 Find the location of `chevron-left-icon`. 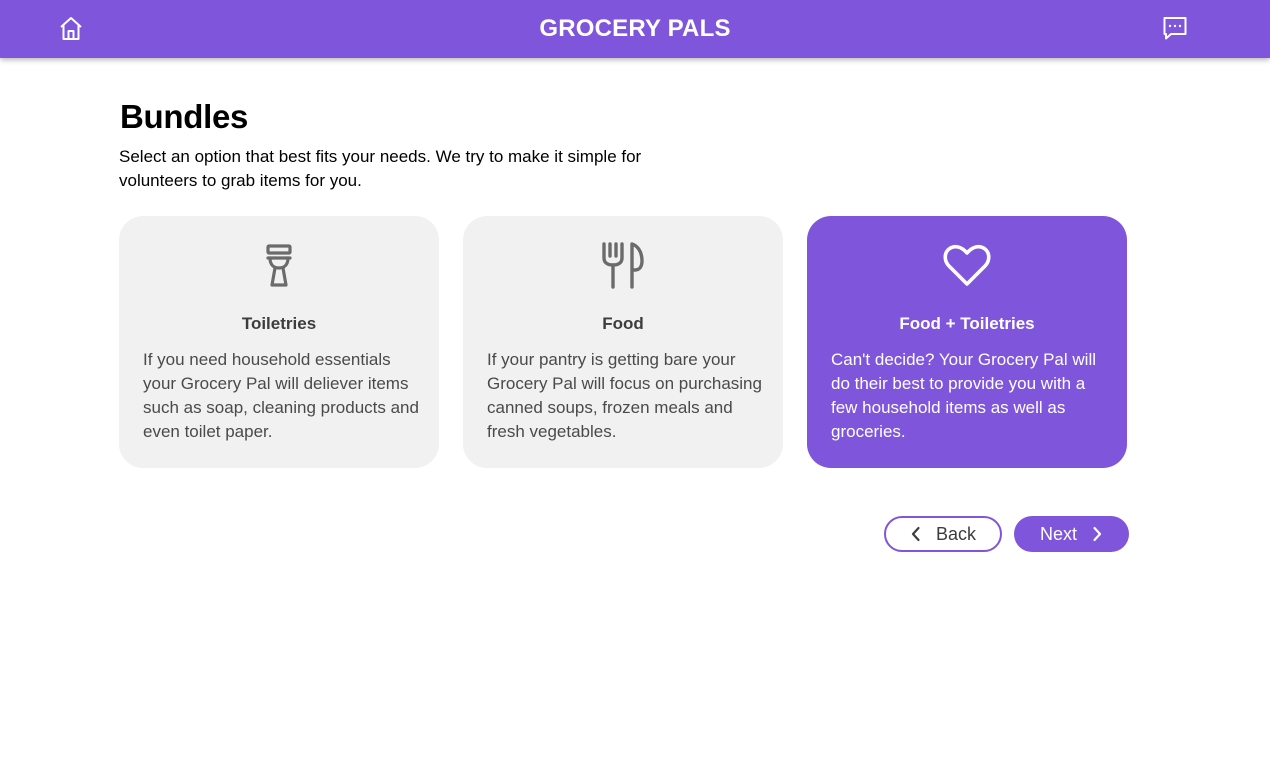

chevron-left-icon is located at coordinates (915, 534).